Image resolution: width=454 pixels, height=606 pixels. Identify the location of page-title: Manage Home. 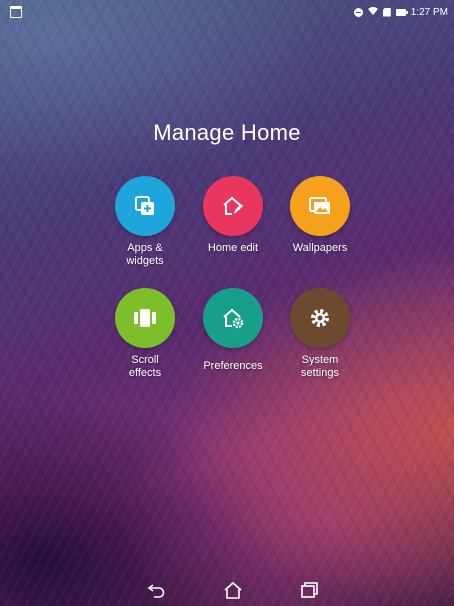
(227, 132).